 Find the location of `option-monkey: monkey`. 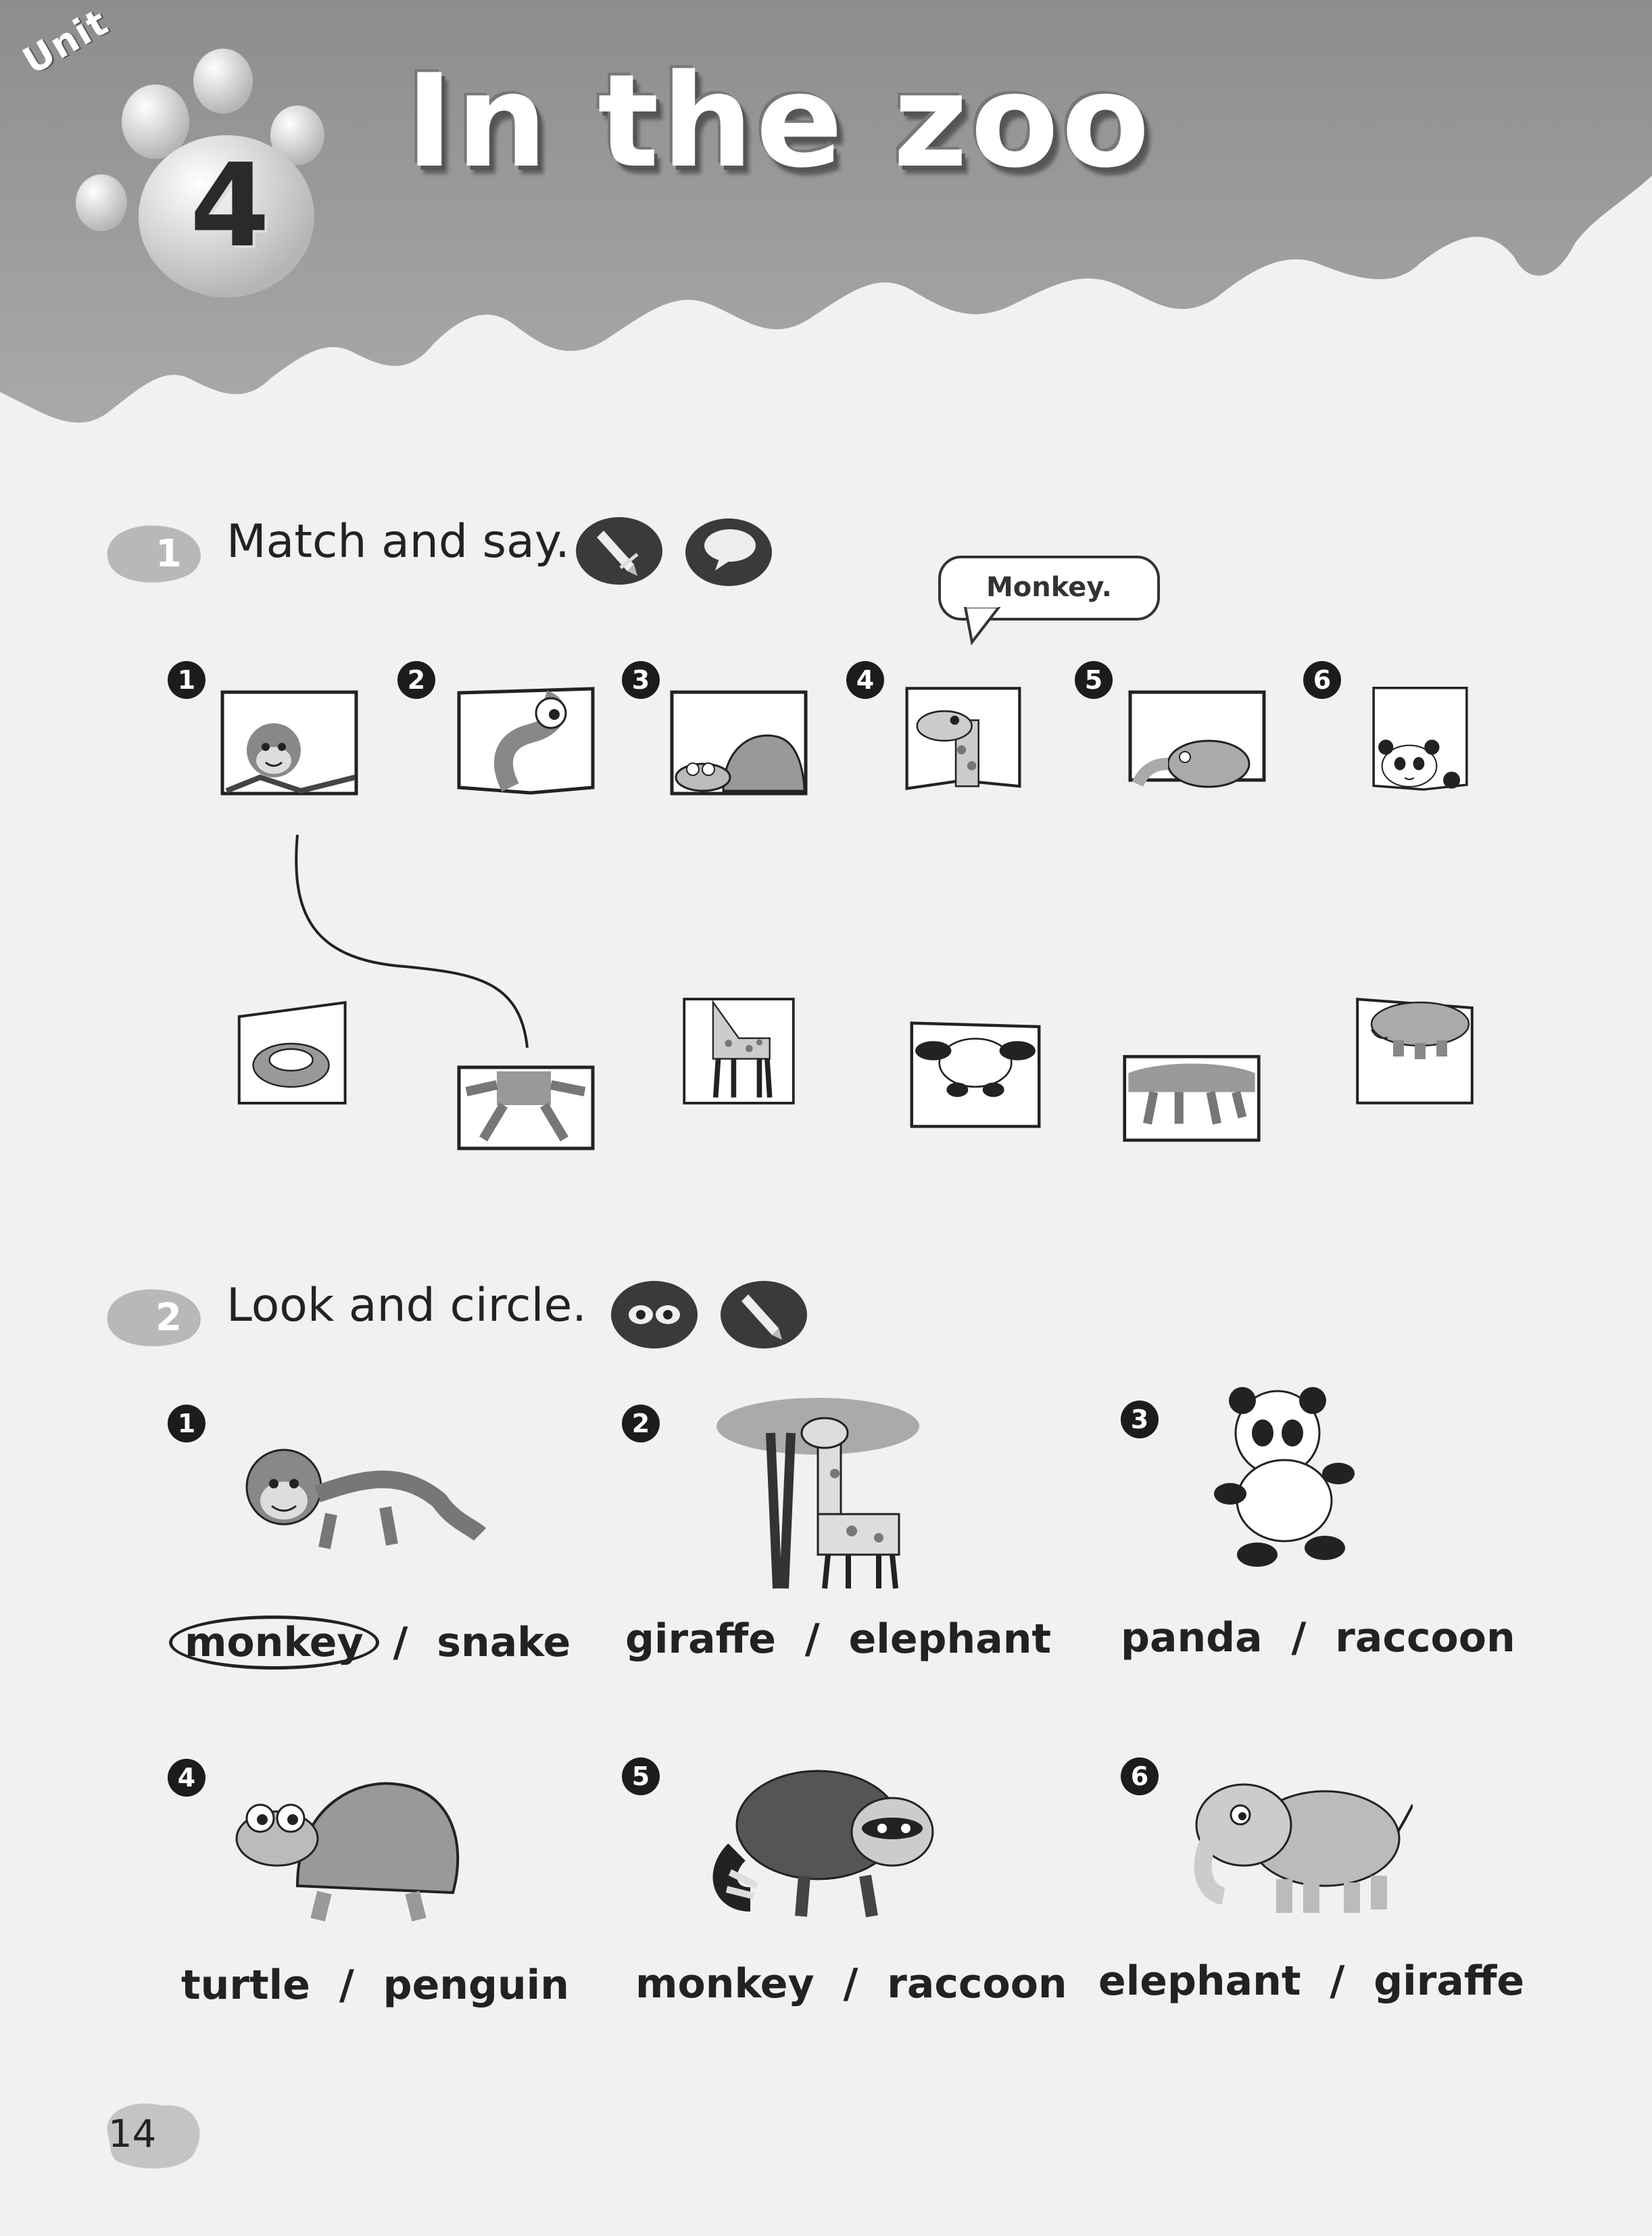

option-monkey: monkey is located at coordinates (725, 1984).